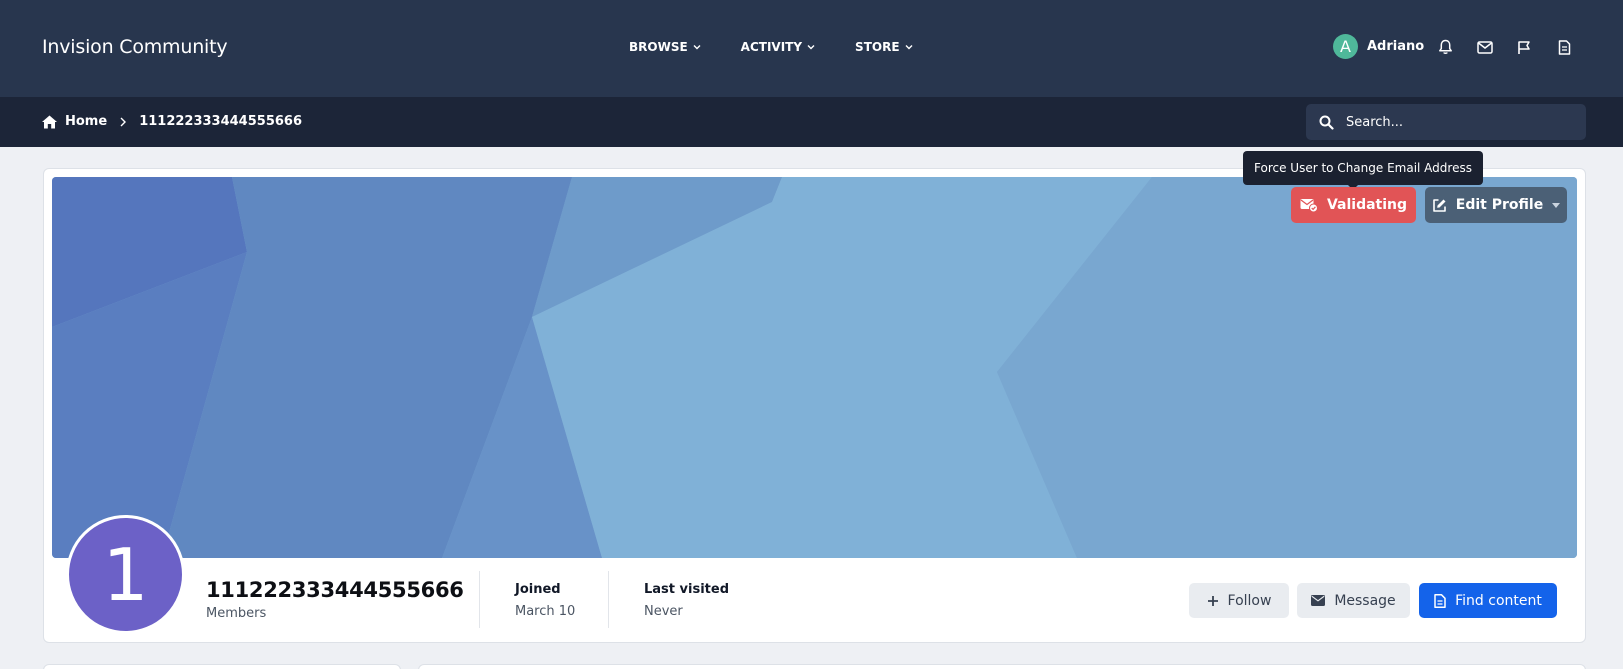 This screenshot has width=1623, height=669. I want to click on messages-button, so click(1485, 47).